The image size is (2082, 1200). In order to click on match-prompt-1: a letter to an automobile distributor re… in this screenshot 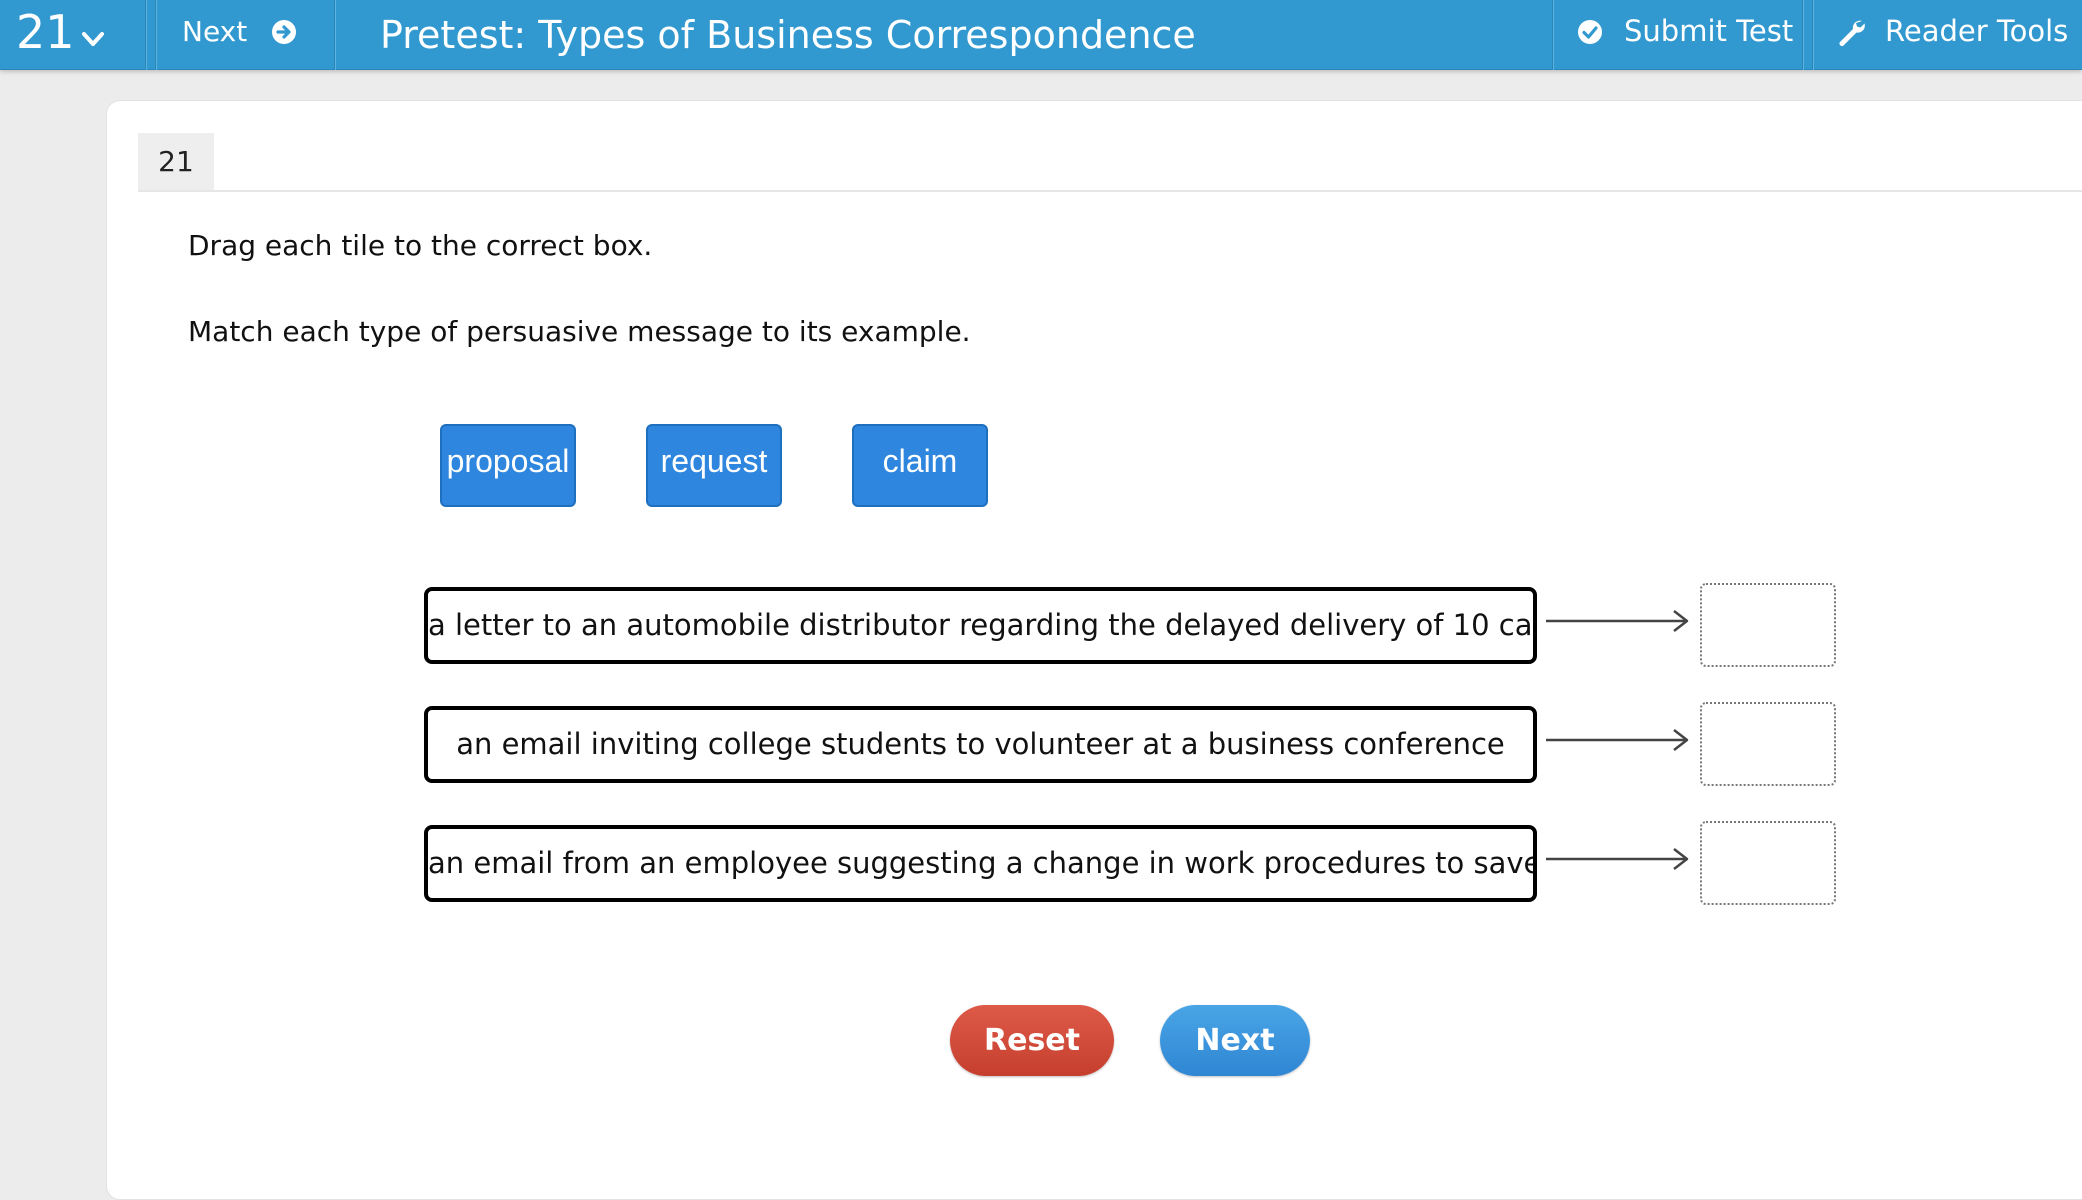, I will do `click(980, 625)`.